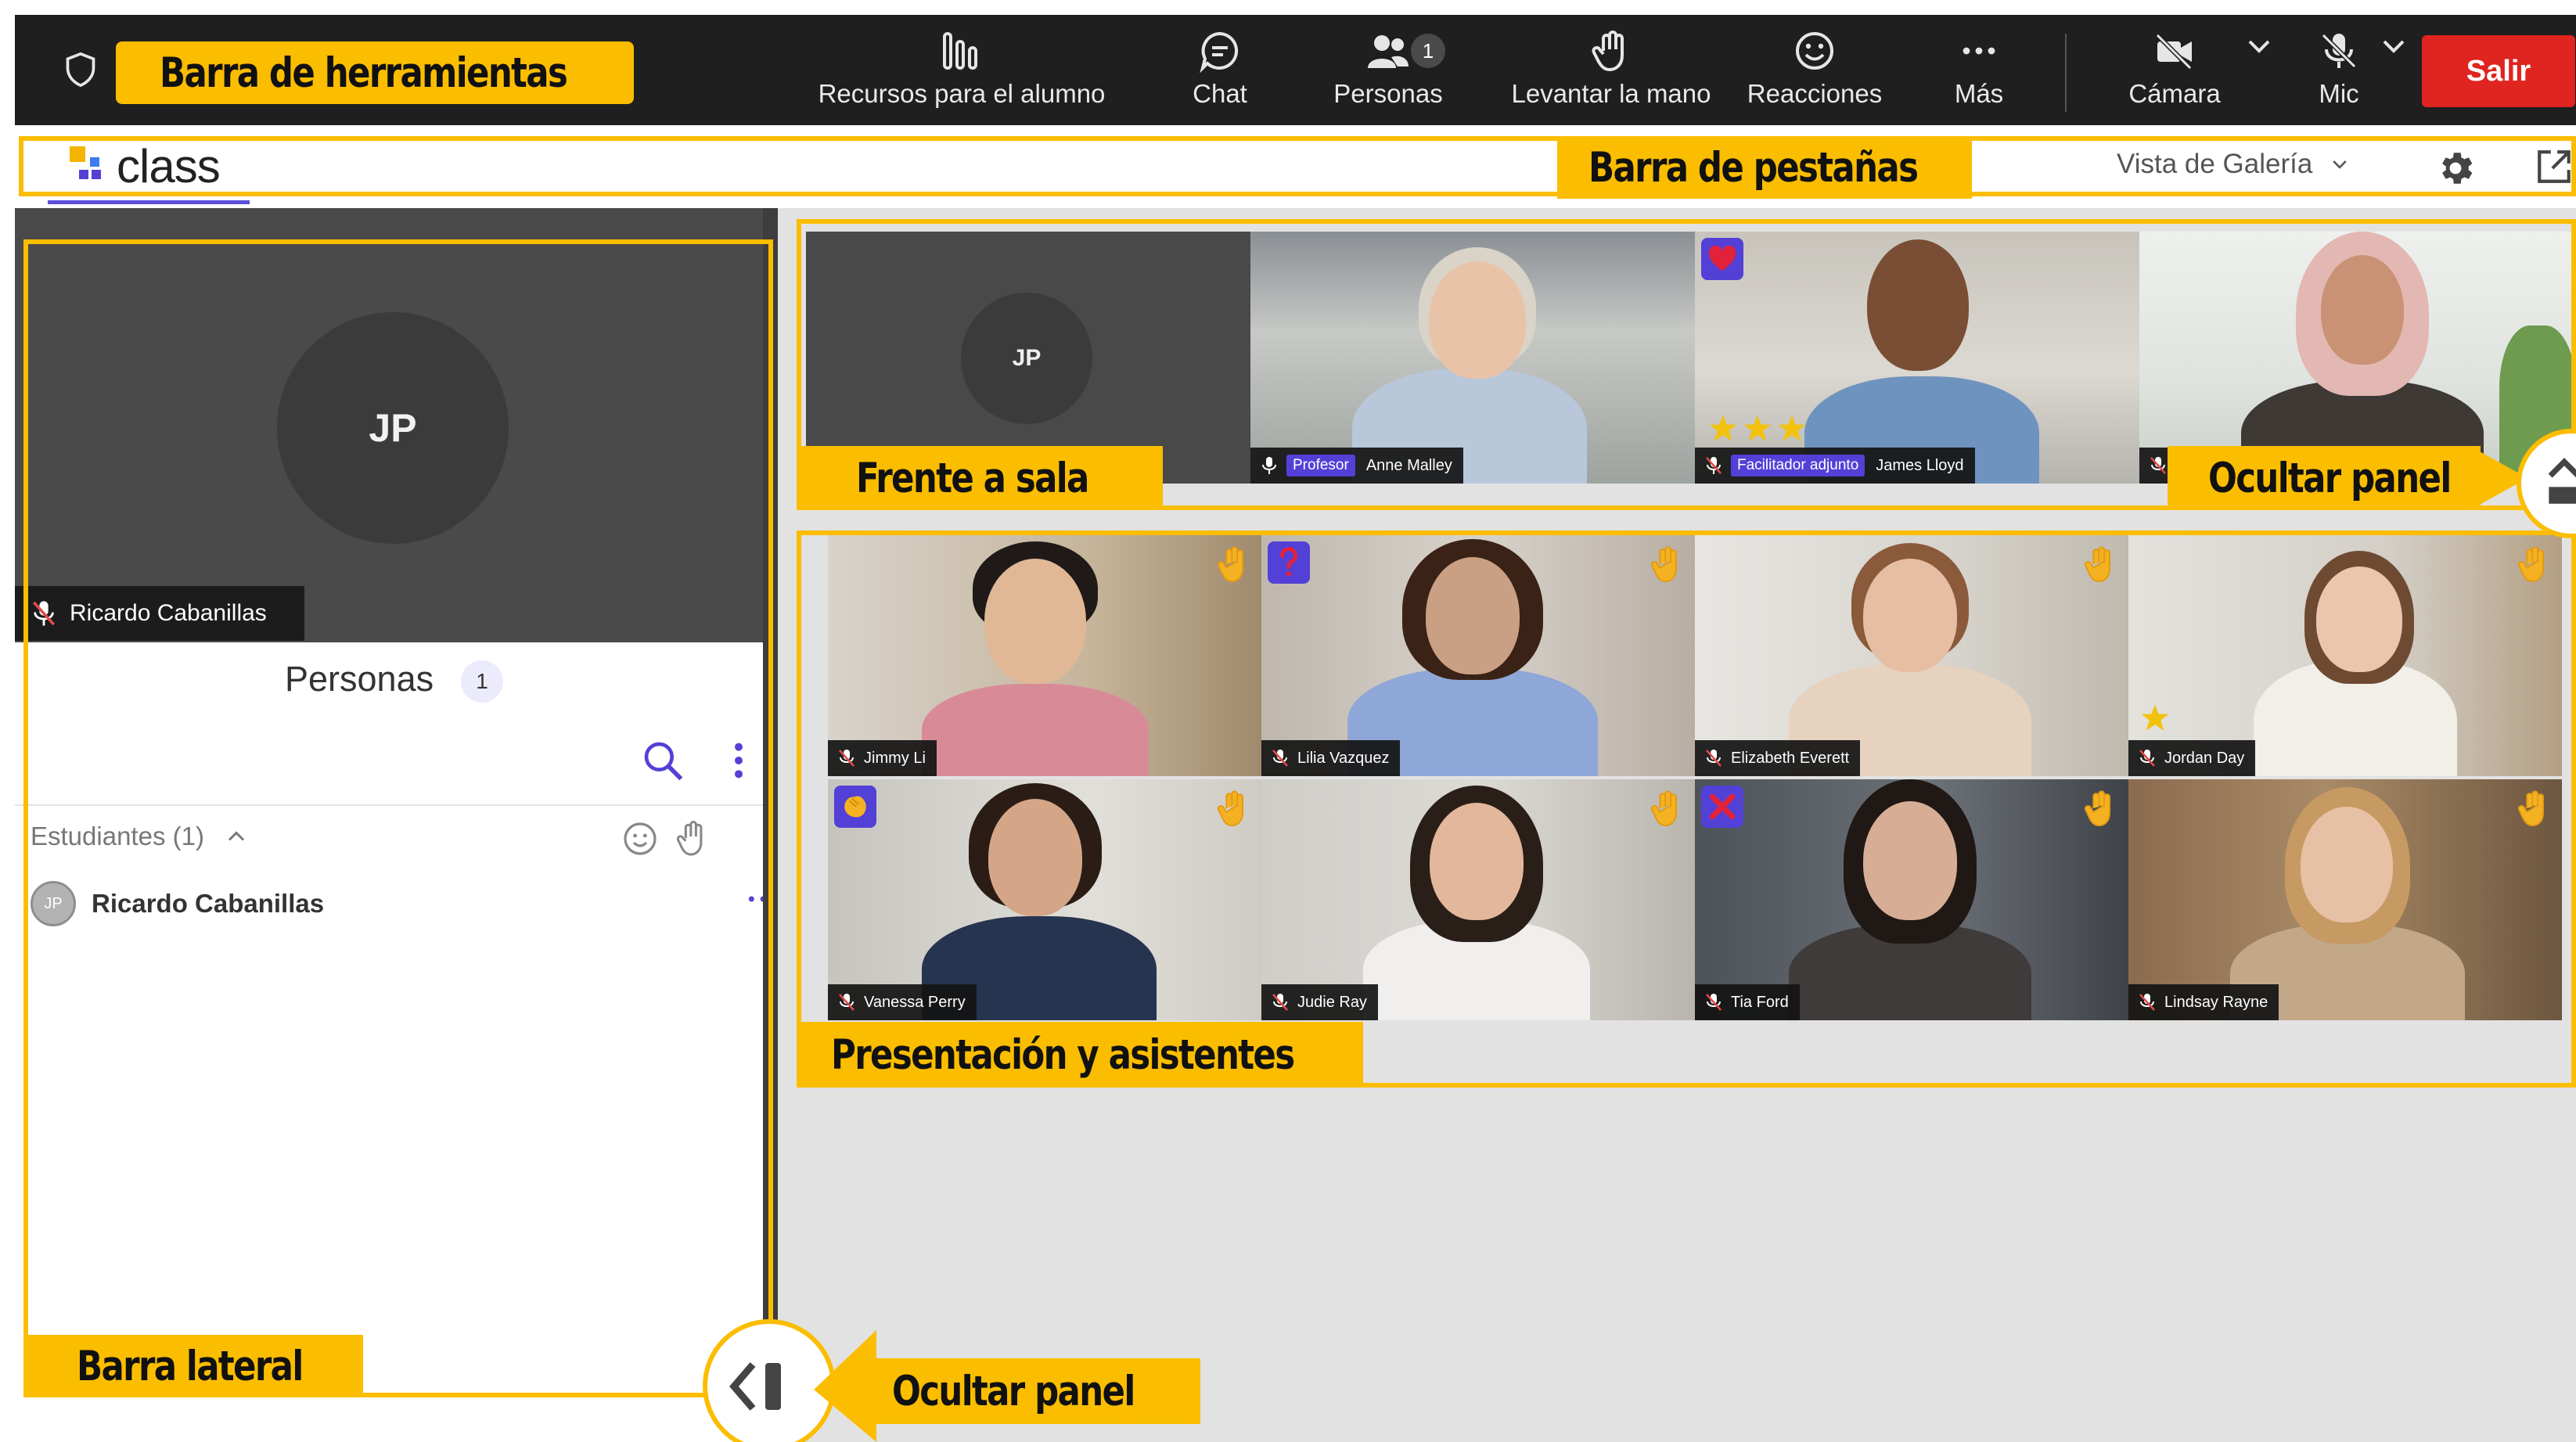  What do you see at coordinates (159, 613) in the screenshot?
I see `self-name-tag: Ricardo Cabanillas` at bounding box center [159, 613].